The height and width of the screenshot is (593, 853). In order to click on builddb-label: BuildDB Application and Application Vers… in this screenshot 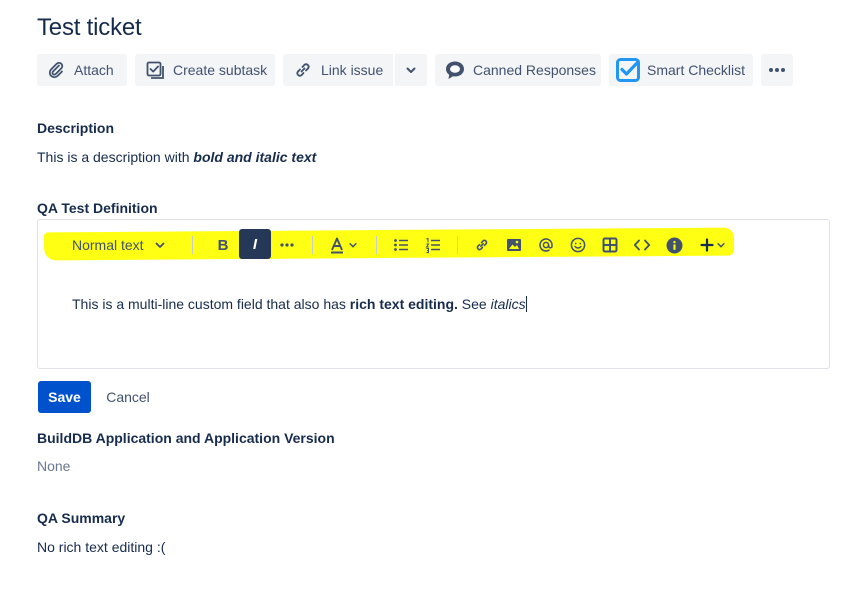, I will do `click(186, 438)`.